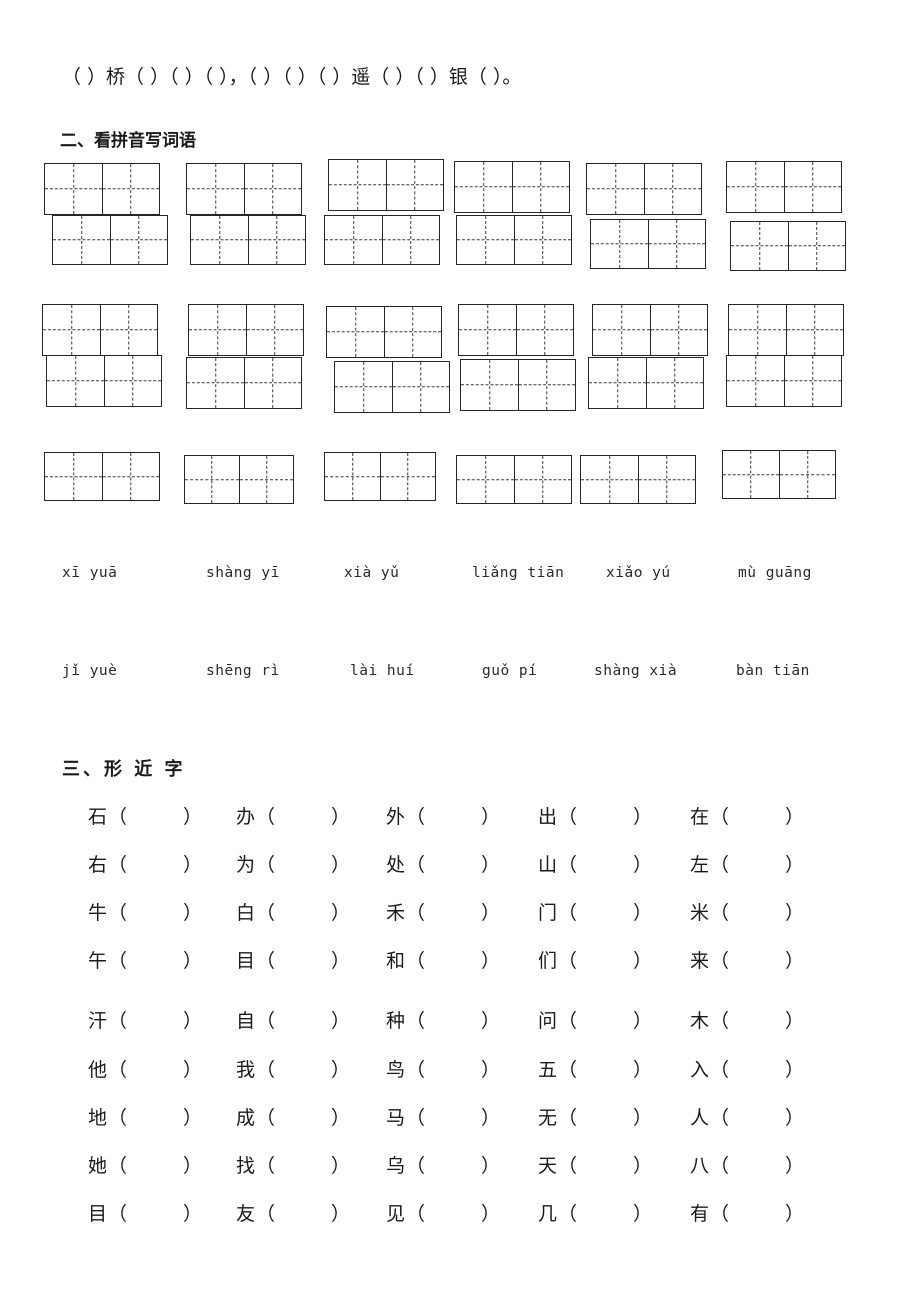 The width and height of the screenshot is (920, 1302). I want to click on character-entry: 我（ ）, so click(293, 1070).